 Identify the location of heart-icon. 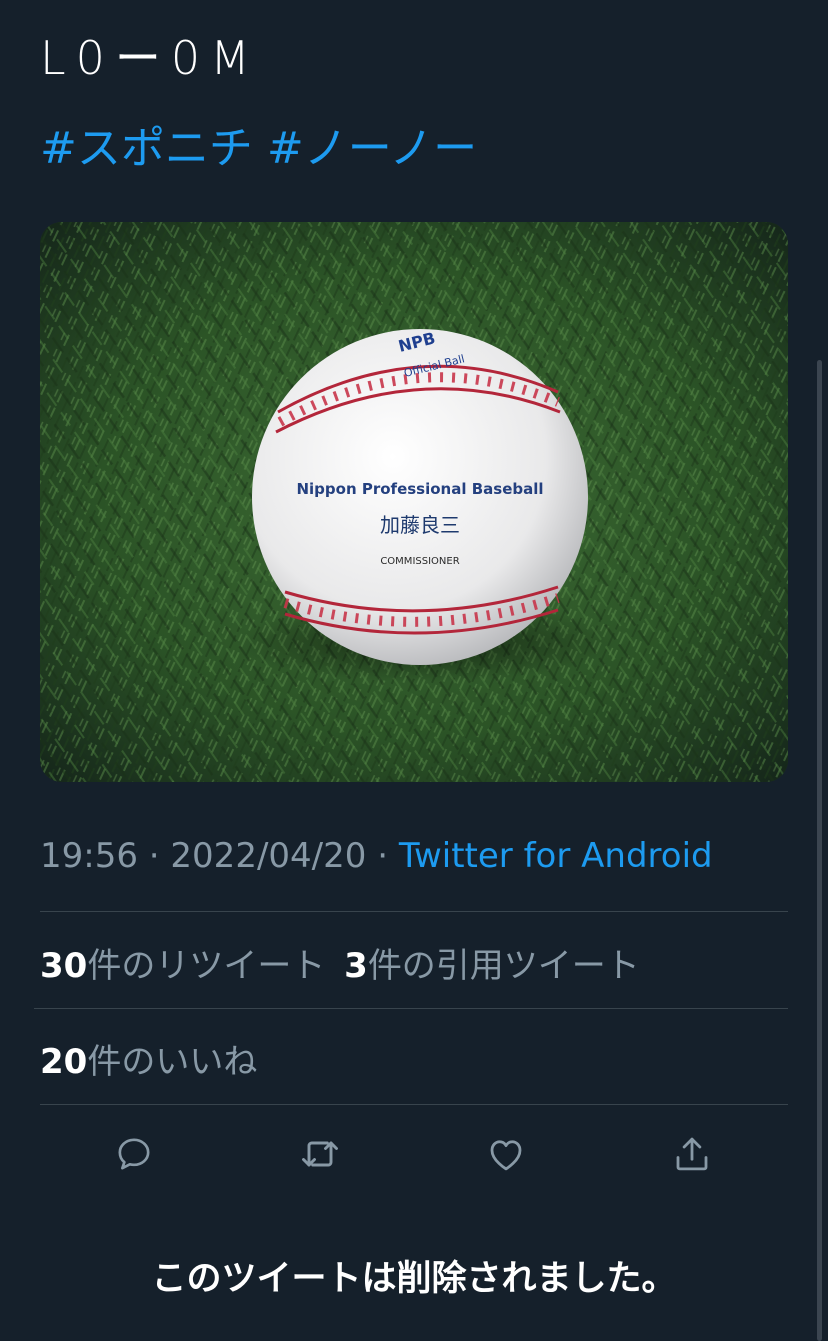
(506, 1155).